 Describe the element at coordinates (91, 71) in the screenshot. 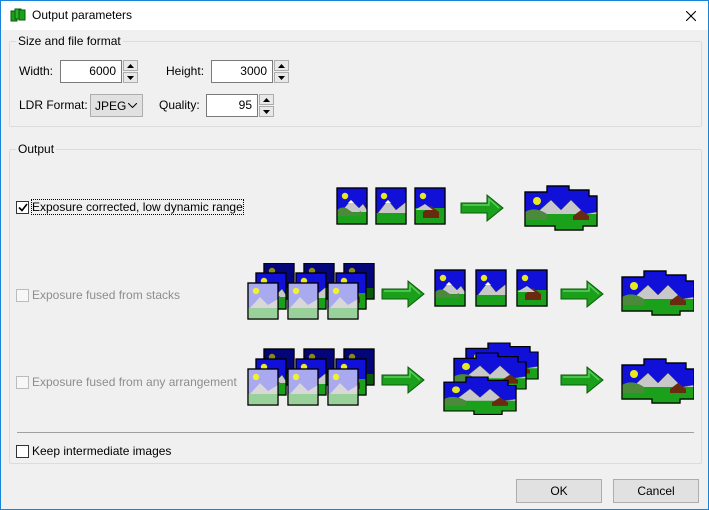

I see `width-input: 6000` at that location.